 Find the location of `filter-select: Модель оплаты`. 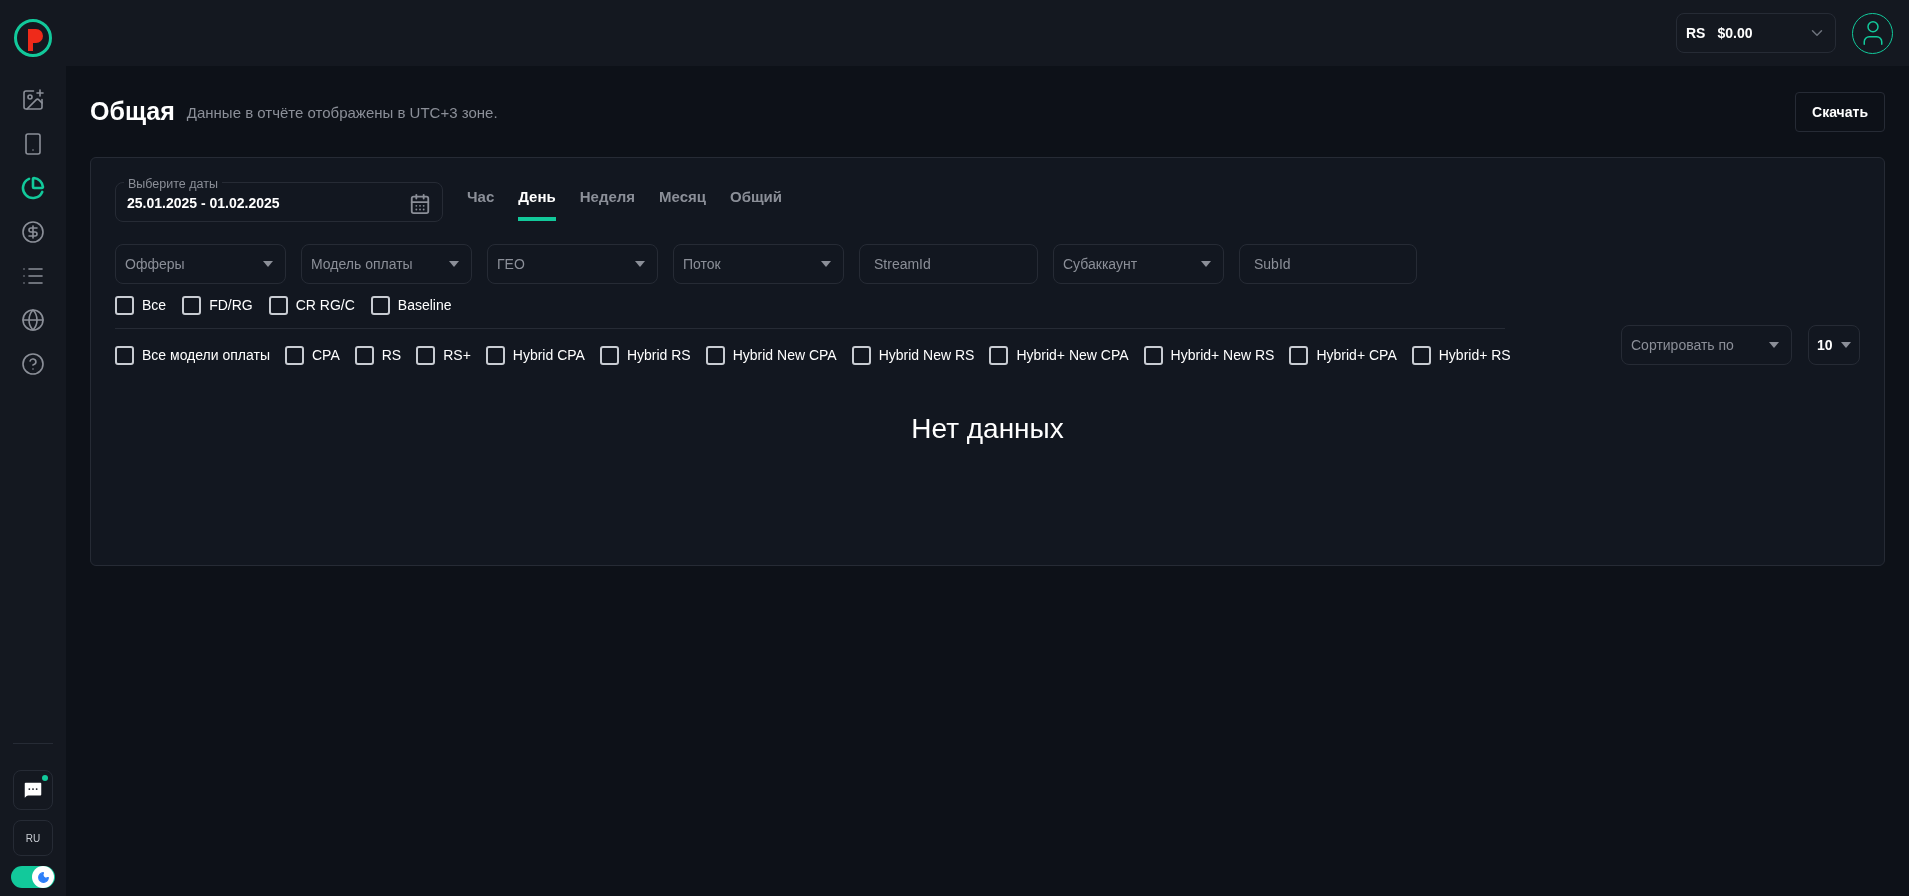

filter-select: Модель оплаты is located at coordinates (386, 264).